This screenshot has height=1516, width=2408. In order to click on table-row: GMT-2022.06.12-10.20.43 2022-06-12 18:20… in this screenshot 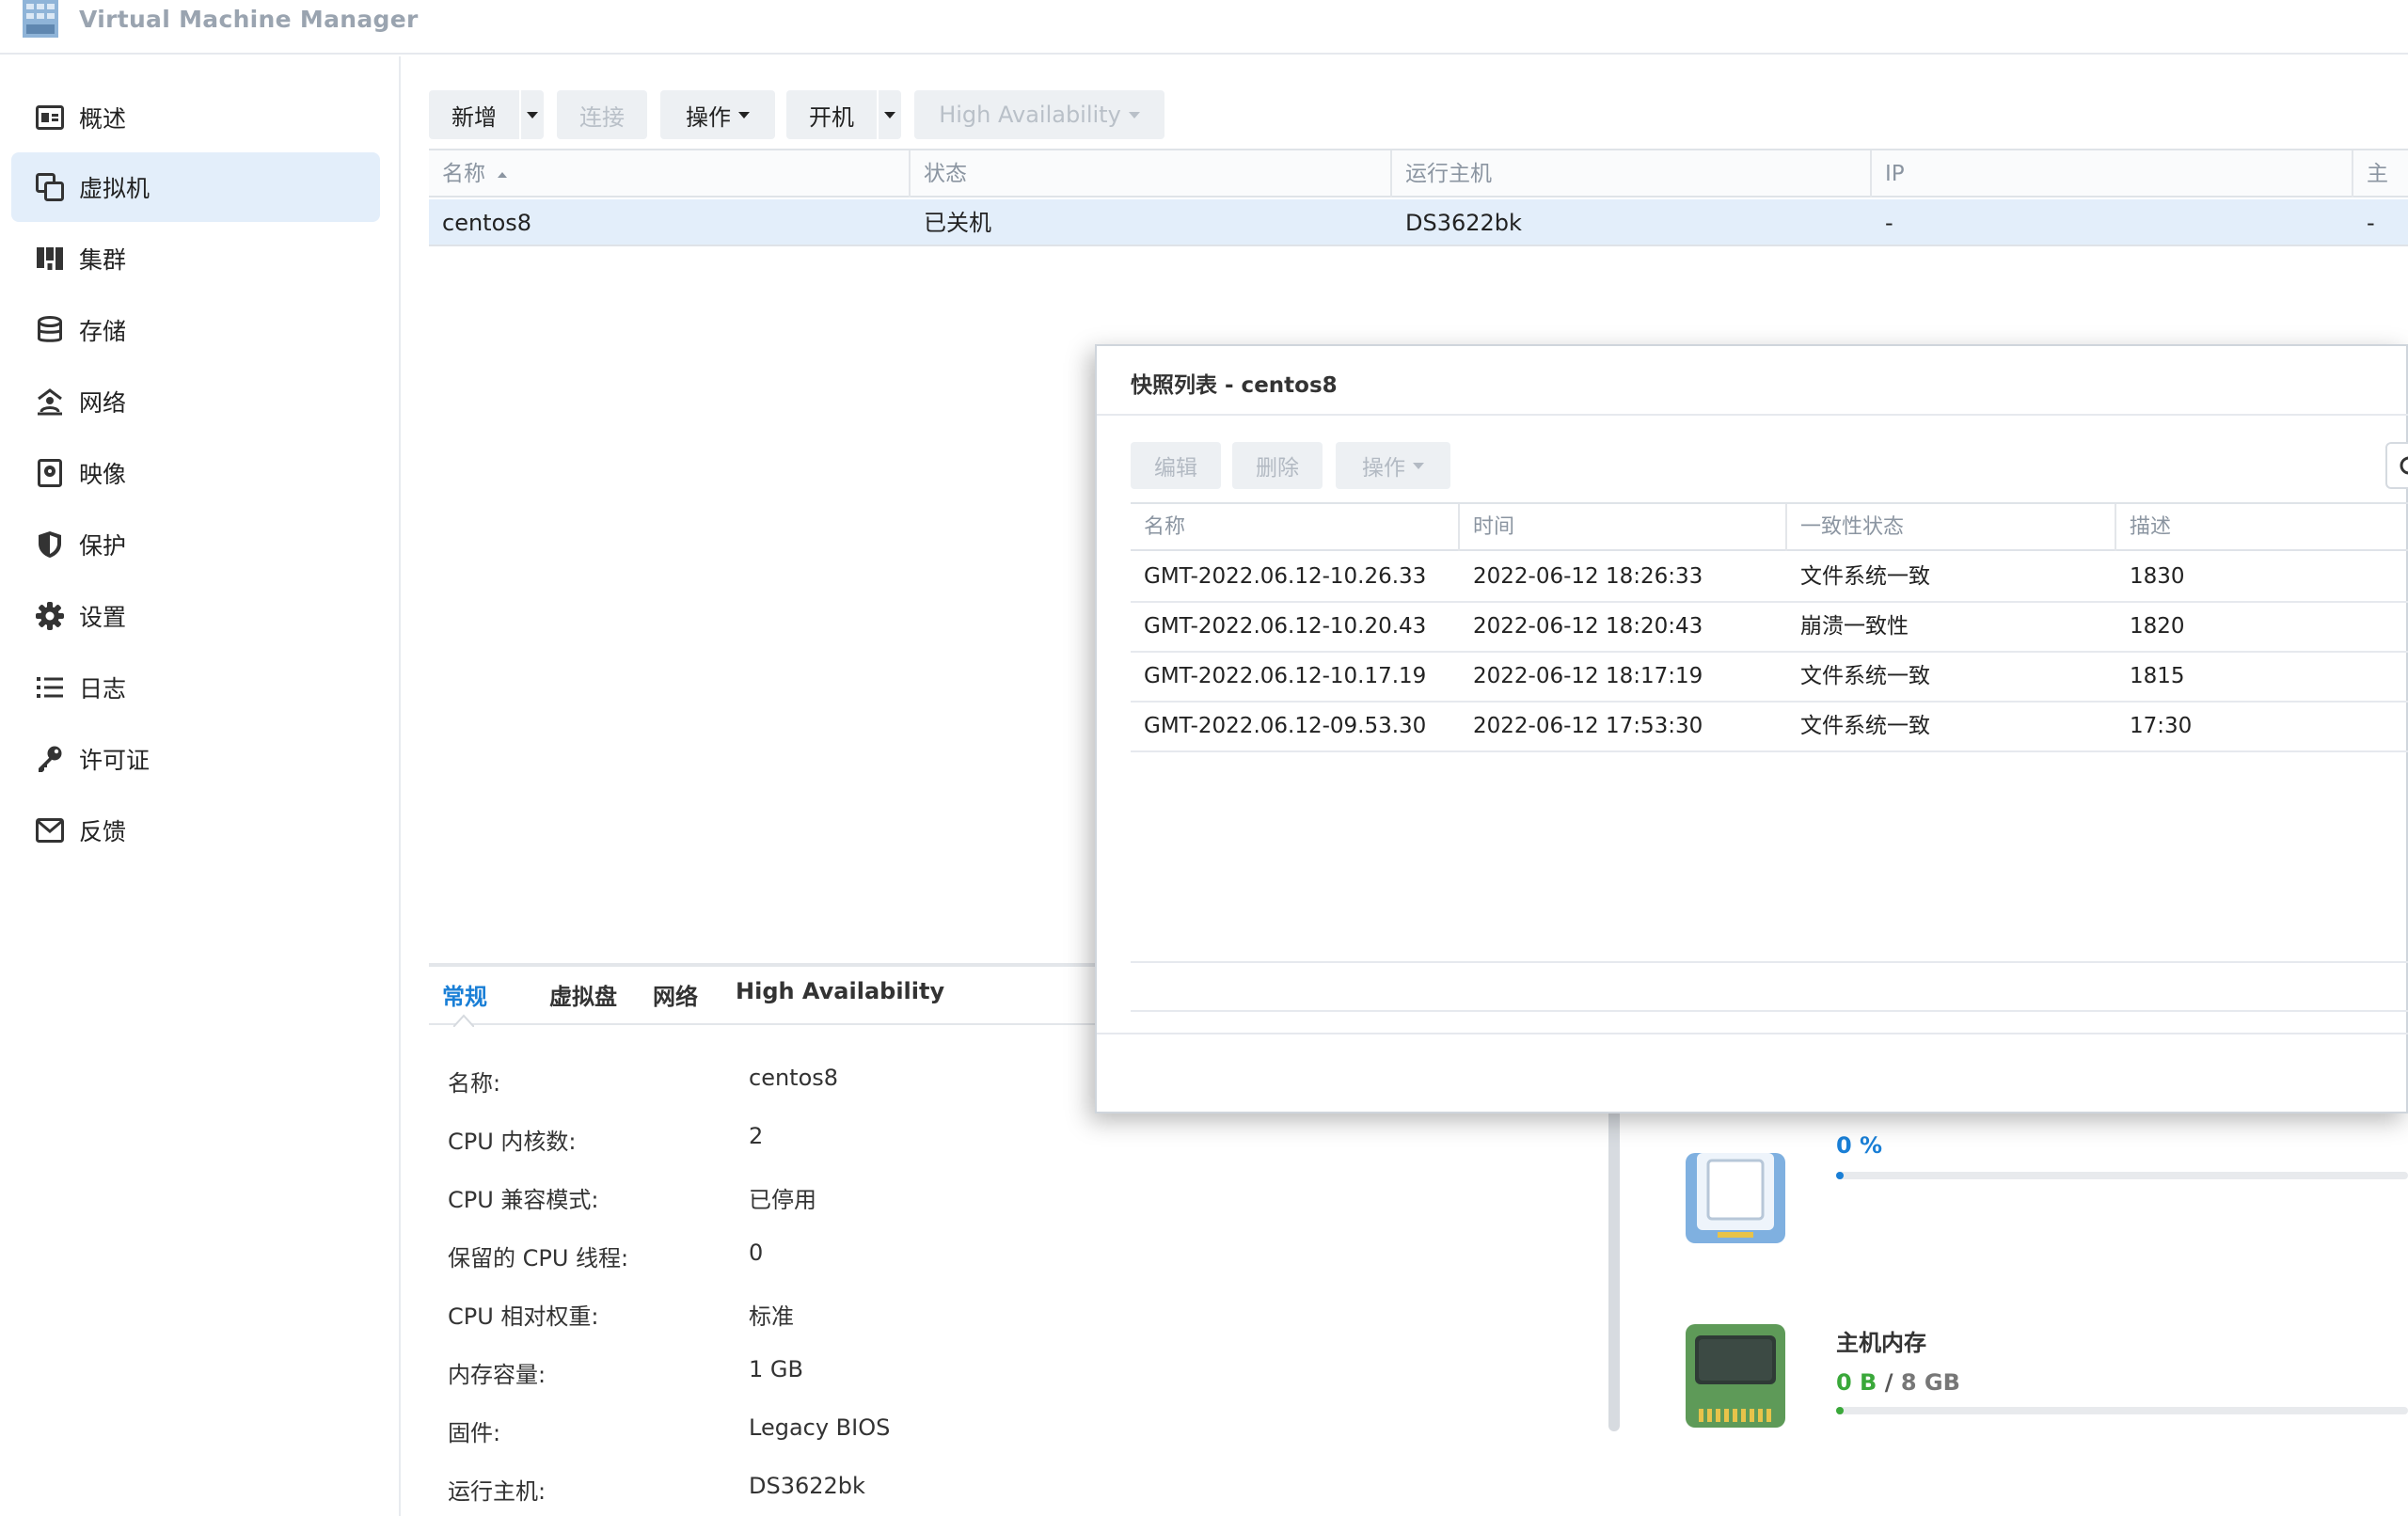, I will do `click(1770, 628)`.